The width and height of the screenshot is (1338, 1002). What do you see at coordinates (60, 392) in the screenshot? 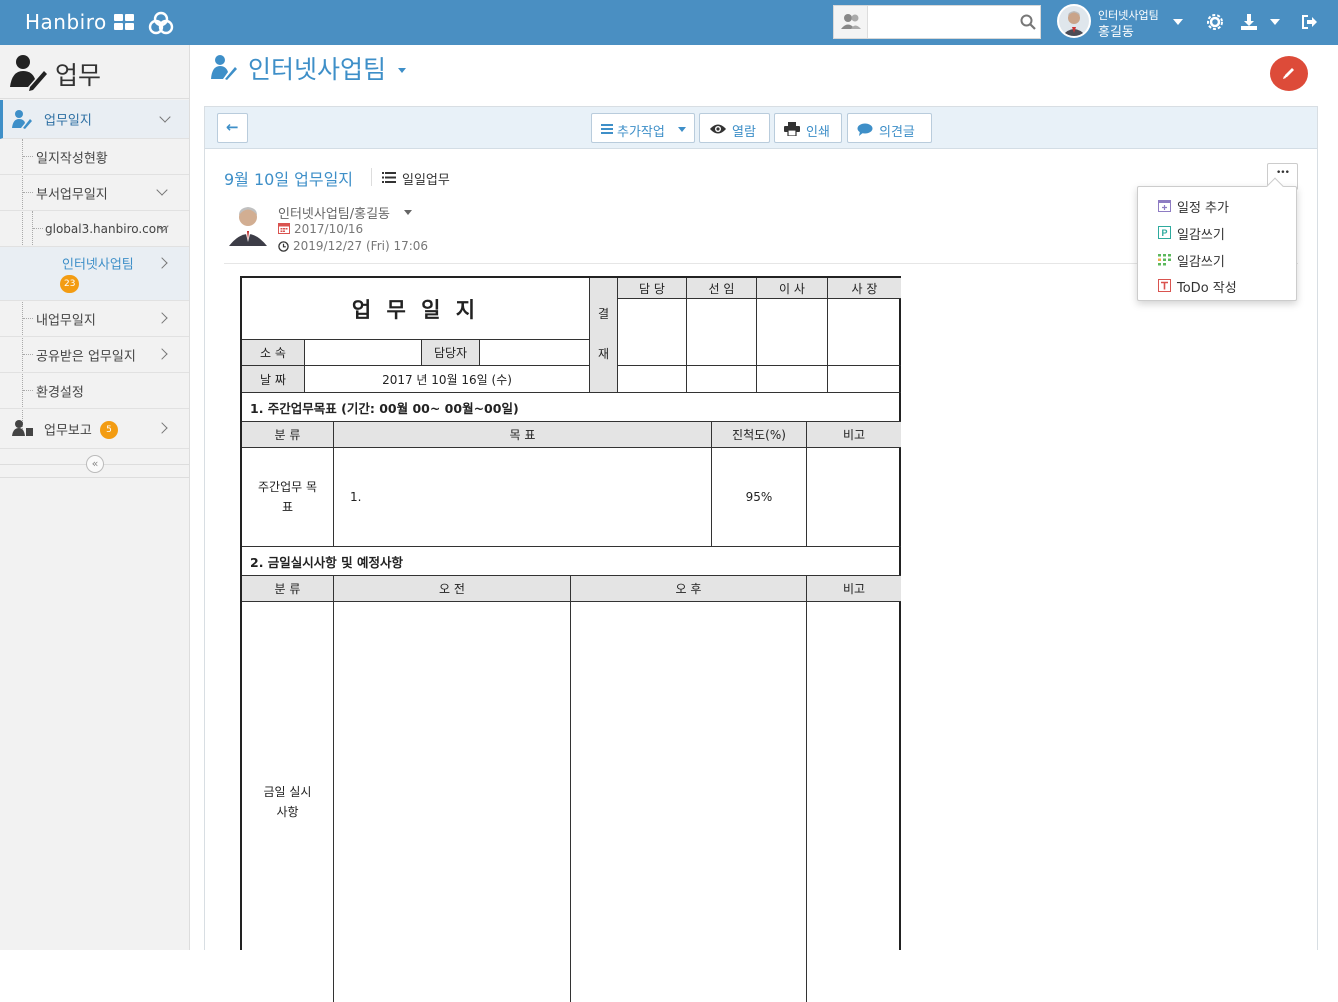
I see `sidebar-item-label: 환경설정` at bounding box center [60, 392].